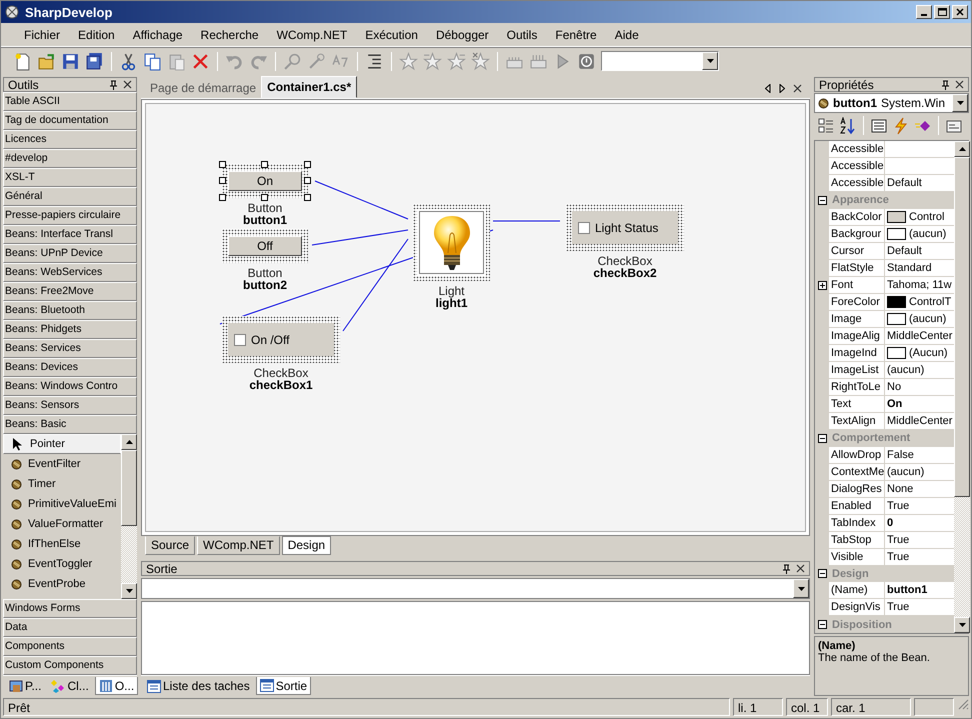 This screenshot has width=972, height=719. I want to click on tool-category: Beans: Sensors, so click(70, 405).